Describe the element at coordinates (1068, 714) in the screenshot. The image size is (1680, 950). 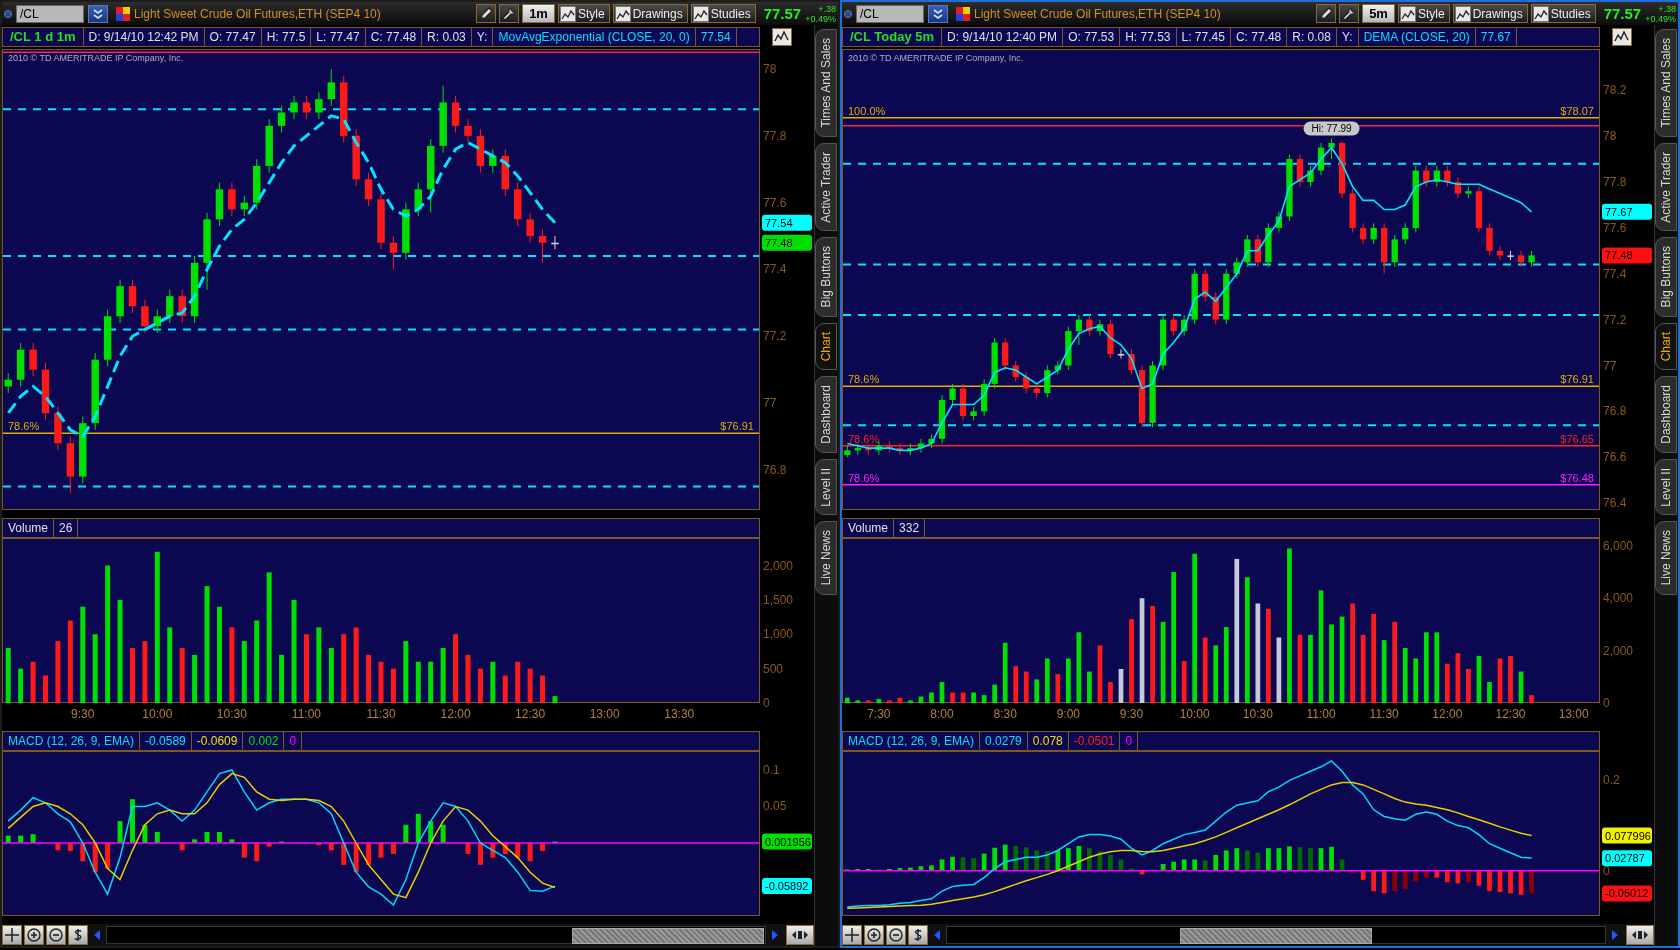
I see `time-label: 9:00` at that location.